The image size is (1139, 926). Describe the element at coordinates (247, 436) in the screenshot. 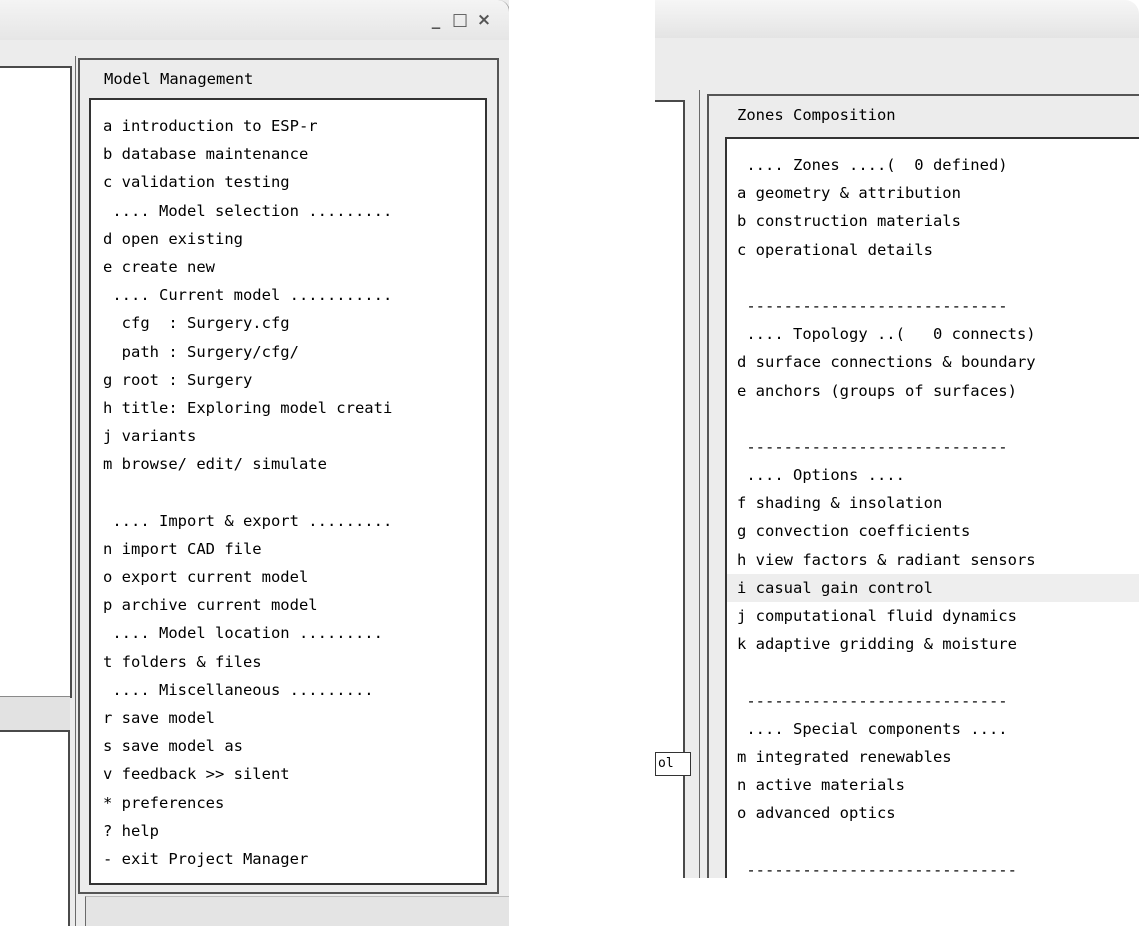

I see `menu-item: j variants` at that location.